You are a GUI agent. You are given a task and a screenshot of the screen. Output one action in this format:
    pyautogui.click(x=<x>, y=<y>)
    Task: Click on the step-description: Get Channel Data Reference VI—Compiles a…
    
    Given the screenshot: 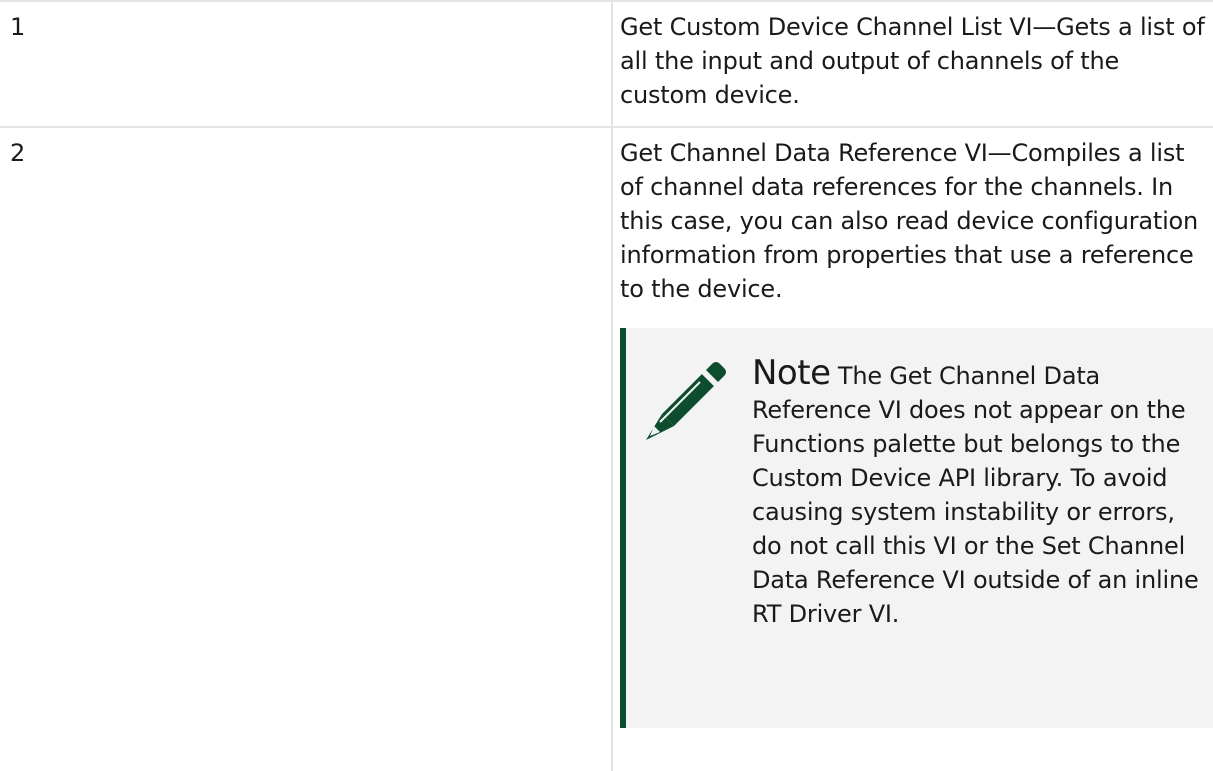 What is the action you would take?
    pyautogui.click(x=909, y=221)
    